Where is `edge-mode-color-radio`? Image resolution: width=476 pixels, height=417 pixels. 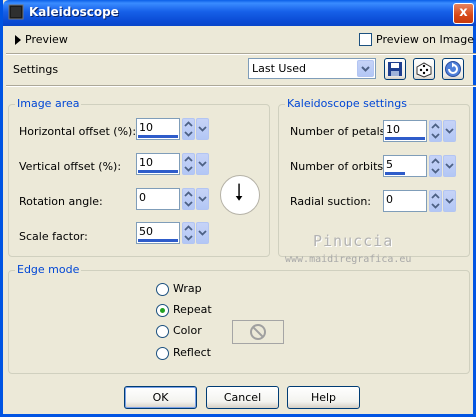 edge-mode-color-radio is located at coordinates (162, 331).